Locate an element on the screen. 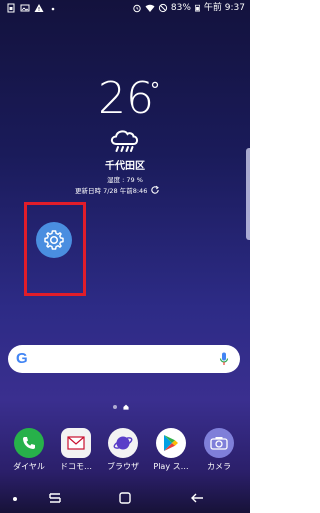 The width and height of the screenshot is (320, 513). app-label-phone: ダイヤル is located at coordinates (29, 466).